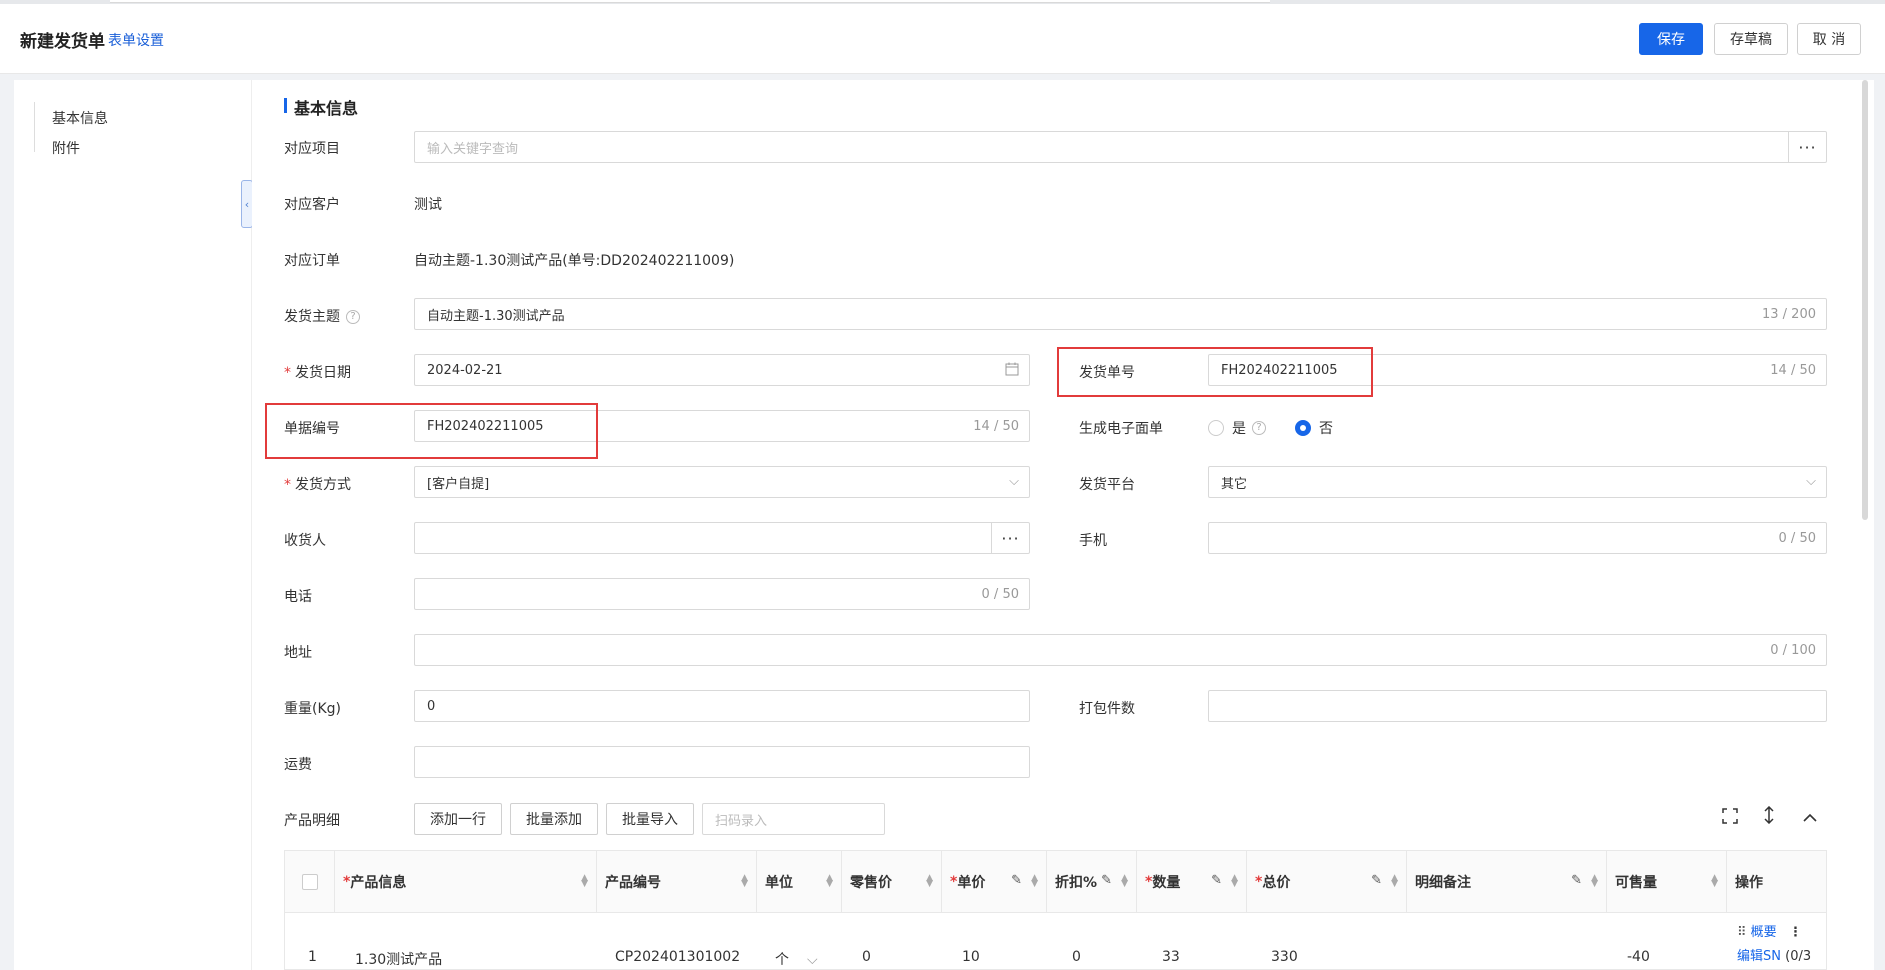 The image size is (1885, 970). What do you see at coordinates (66, 148) in the screenshot?
I see `nav-item-attachments: 附件` at bounding box center [66, 148].